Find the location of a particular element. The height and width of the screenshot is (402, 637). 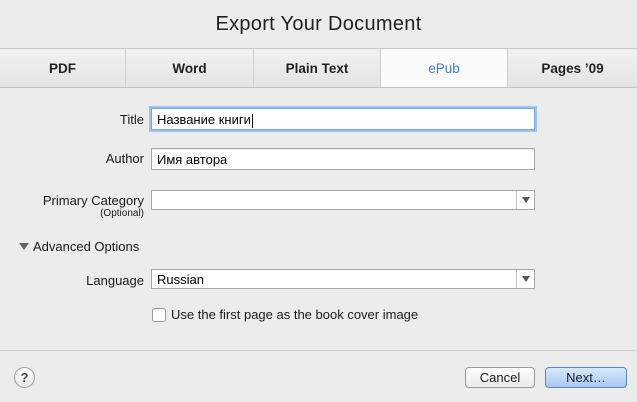

advanced-options-toggle: Advanced Options is located at coordinates (79, 246).